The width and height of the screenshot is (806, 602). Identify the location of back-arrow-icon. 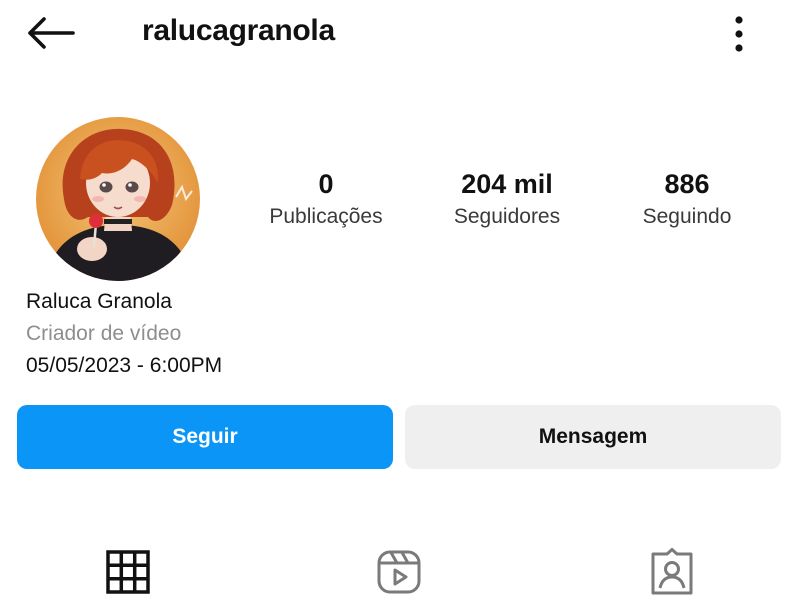
(50, 33).